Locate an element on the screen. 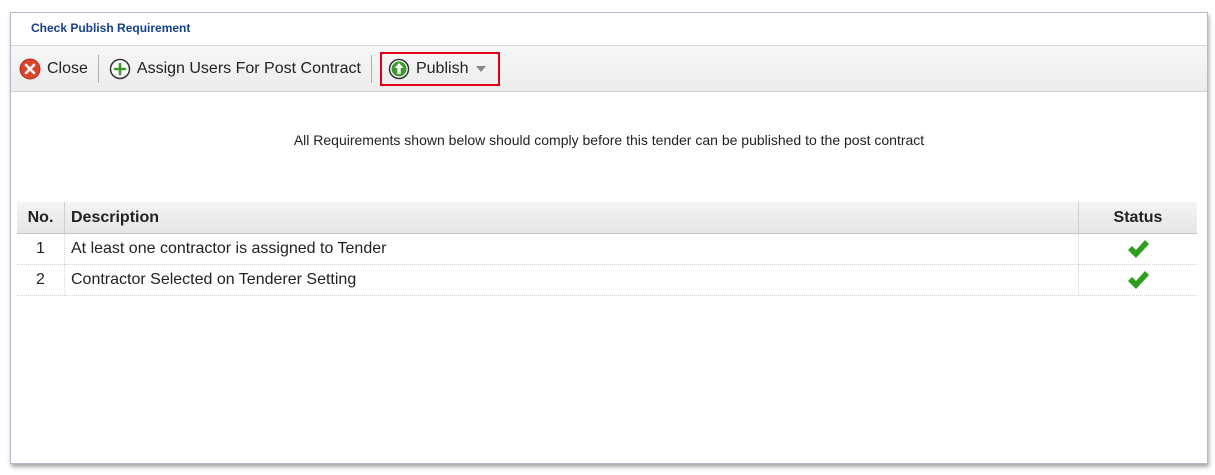 The height and width of the screenshot is (475, 1215). publish-label: Publish is located at coordinates (442, 68).